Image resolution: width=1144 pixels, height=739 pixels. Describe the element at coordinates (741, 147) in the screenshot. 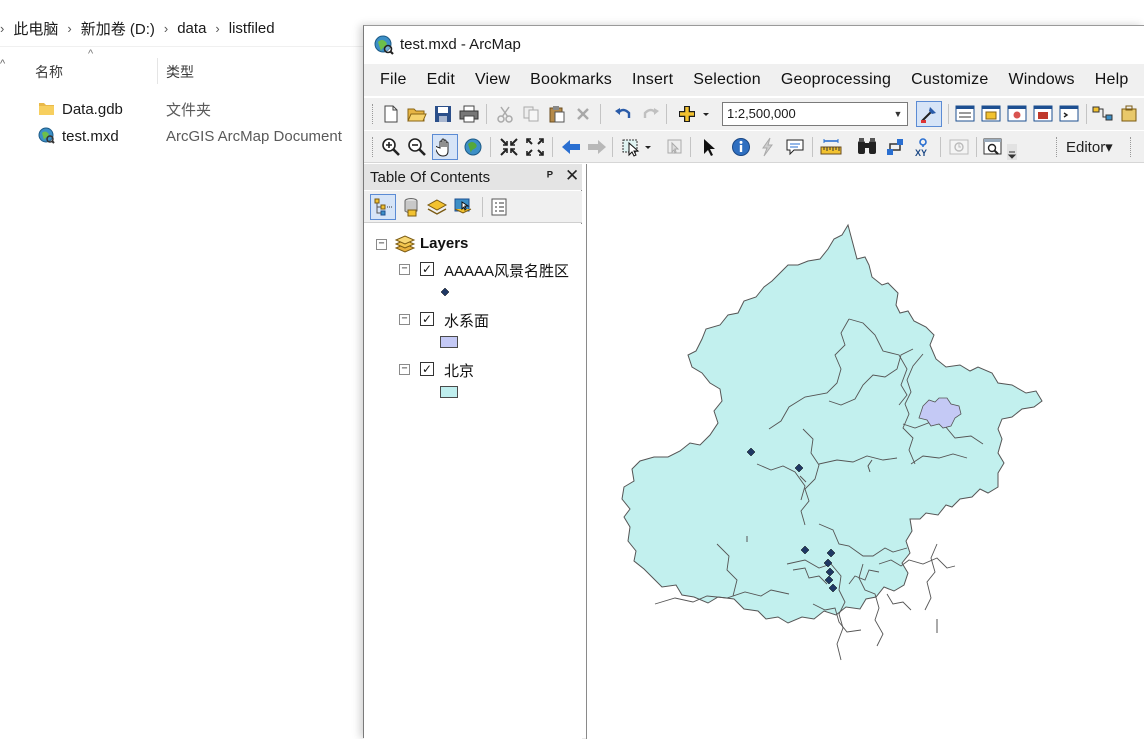

I see `identify-icon` at that location.